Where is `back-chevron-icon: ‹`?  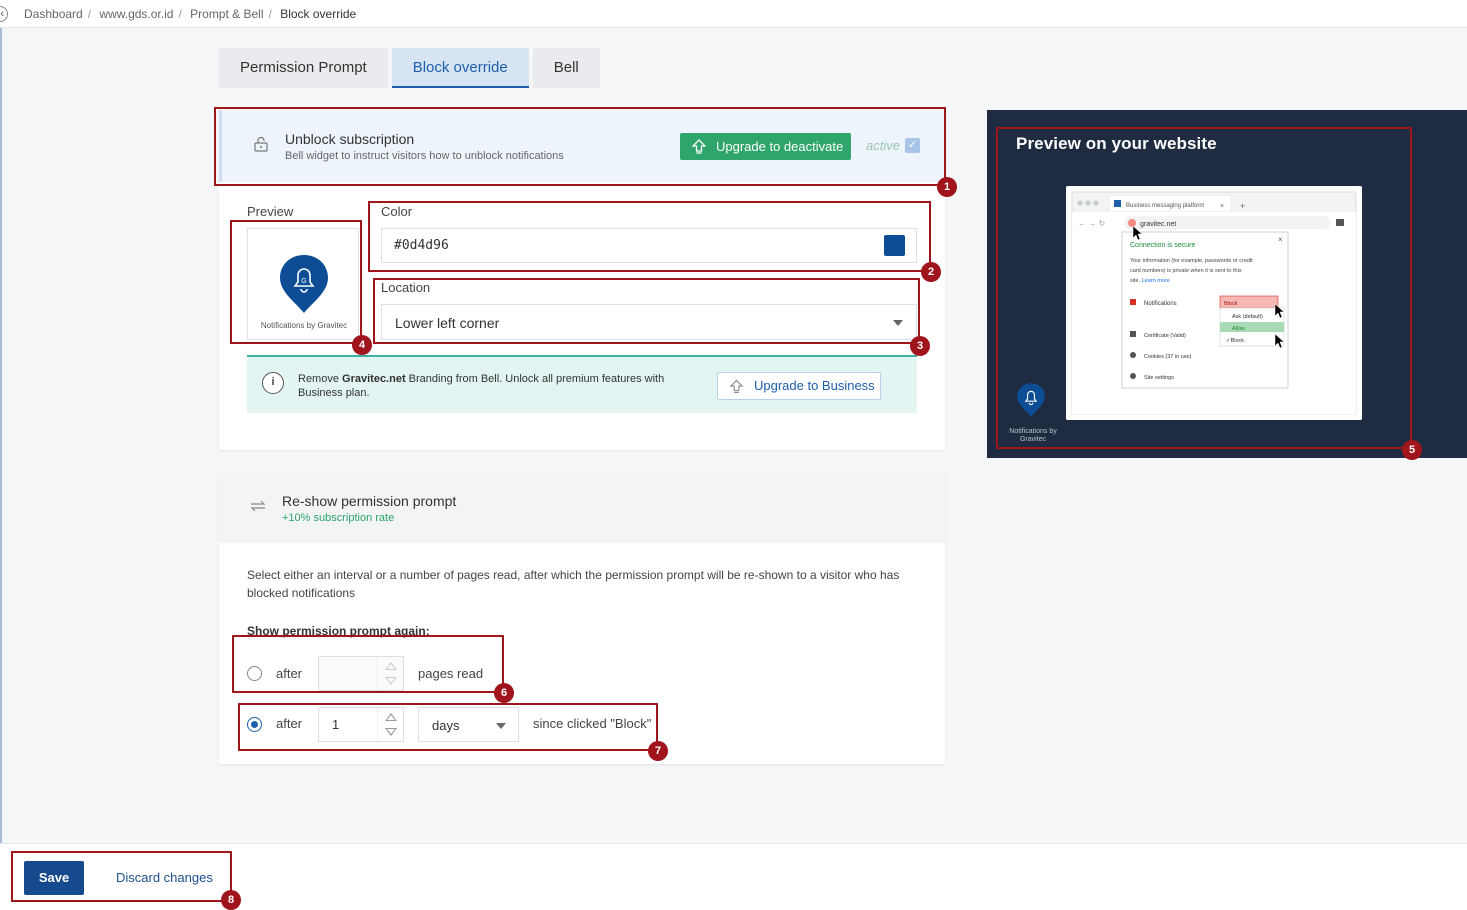 back-chevron-icon: ‹ is located at coordinates (4, 14).